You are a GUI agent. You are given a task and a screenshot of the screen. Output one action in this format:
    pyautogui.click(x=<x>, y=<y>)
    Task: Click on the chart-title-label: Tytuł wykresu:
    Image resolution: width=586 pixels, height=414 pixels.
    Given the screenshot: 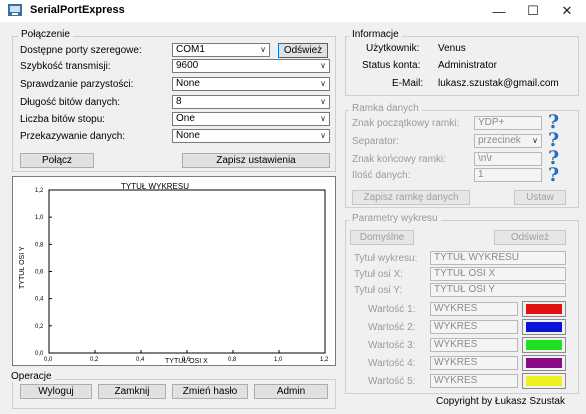 What is the action you would take?
    pyautogui.click(x=386, y=258)
    